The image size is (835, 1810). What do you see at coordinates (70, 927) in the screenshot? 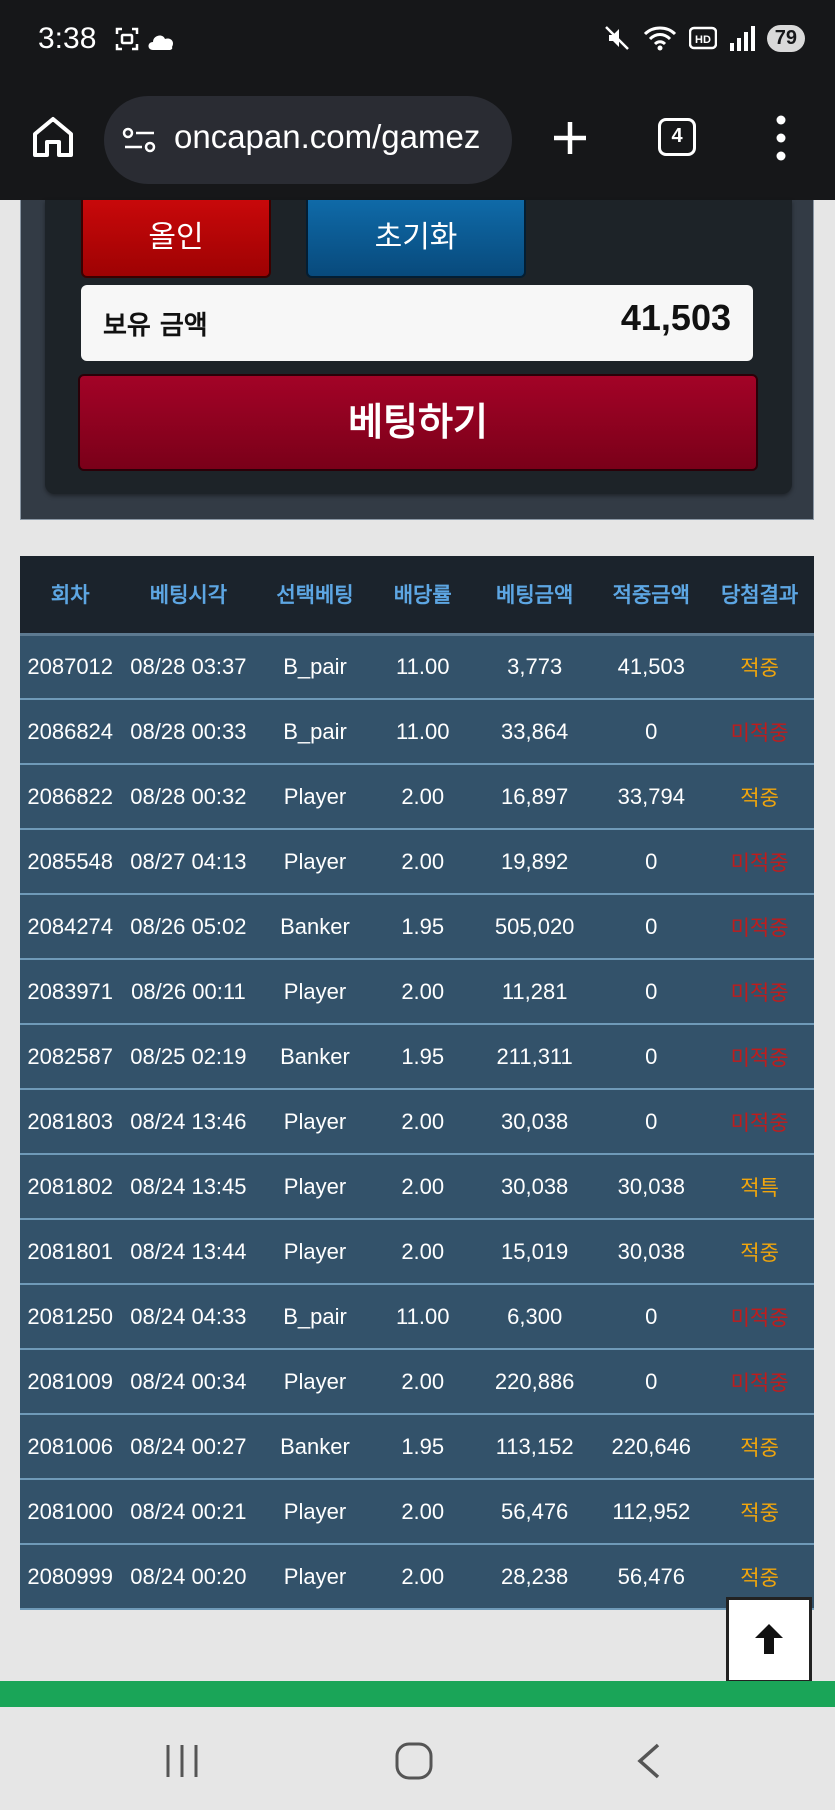
I see `cell-round: 2084274` at bounding box center [70, 927].